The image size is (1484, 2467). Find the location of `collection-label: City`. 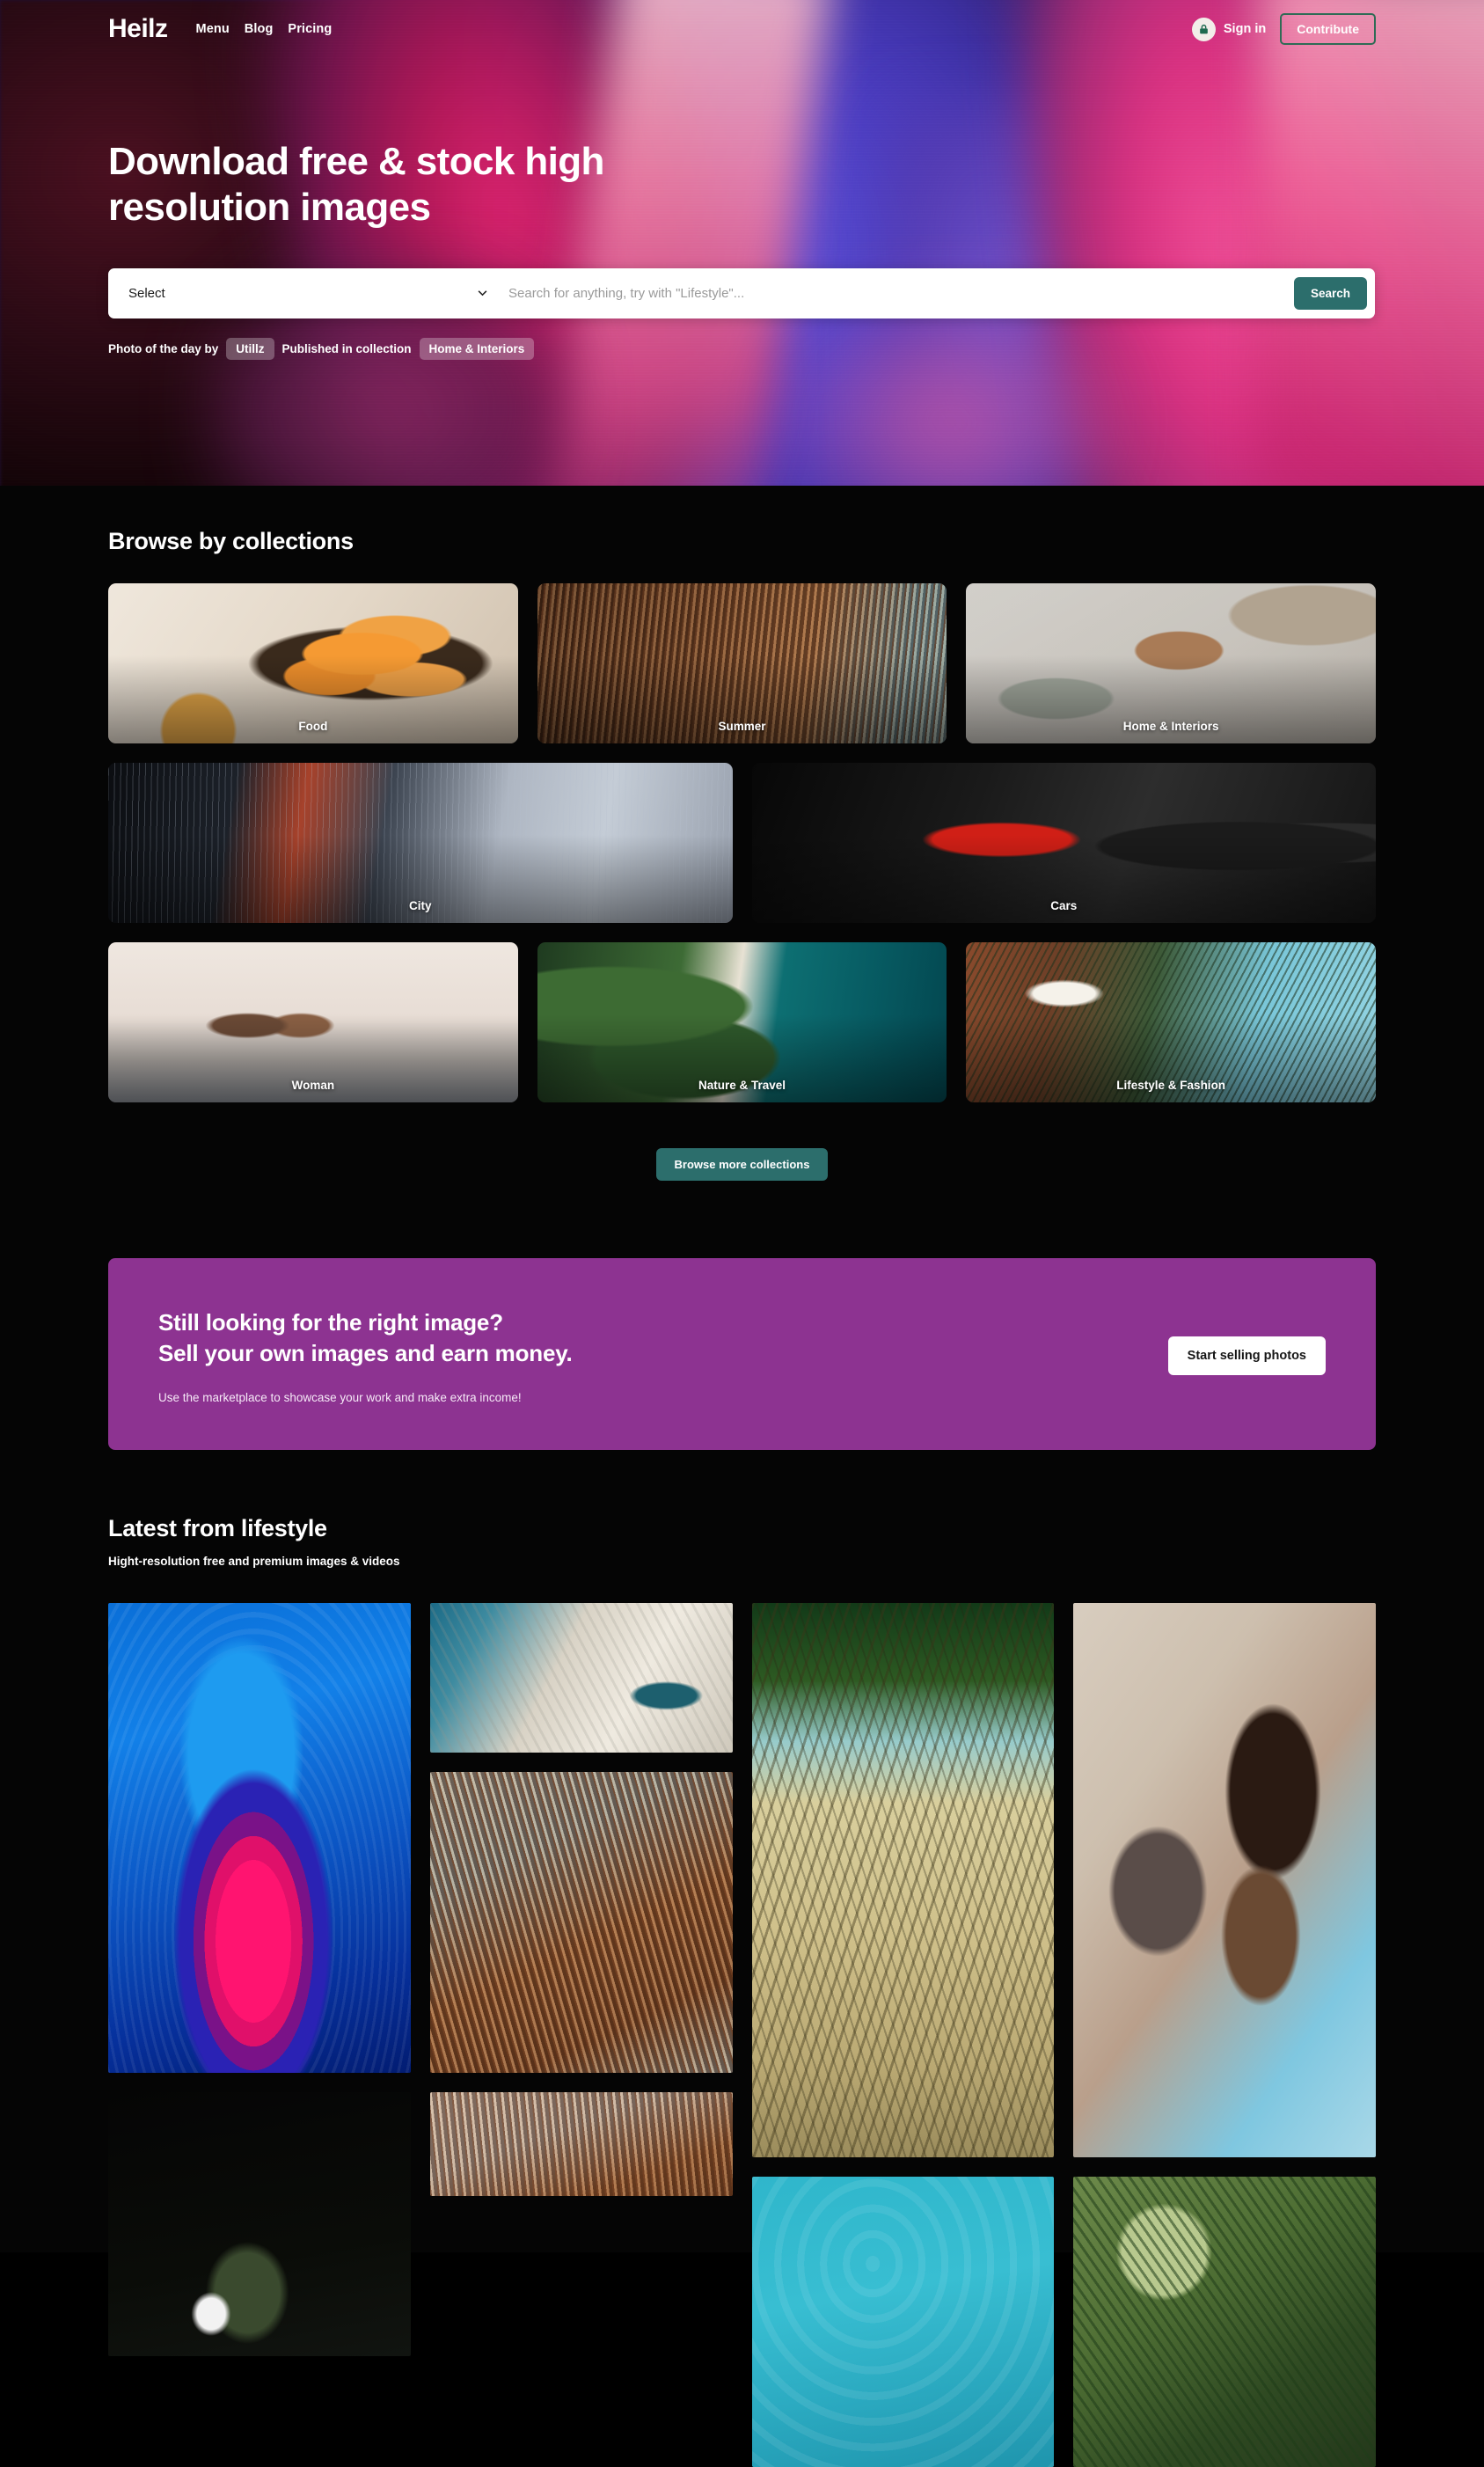

collection-label: City is located at coordinates (420, 905).